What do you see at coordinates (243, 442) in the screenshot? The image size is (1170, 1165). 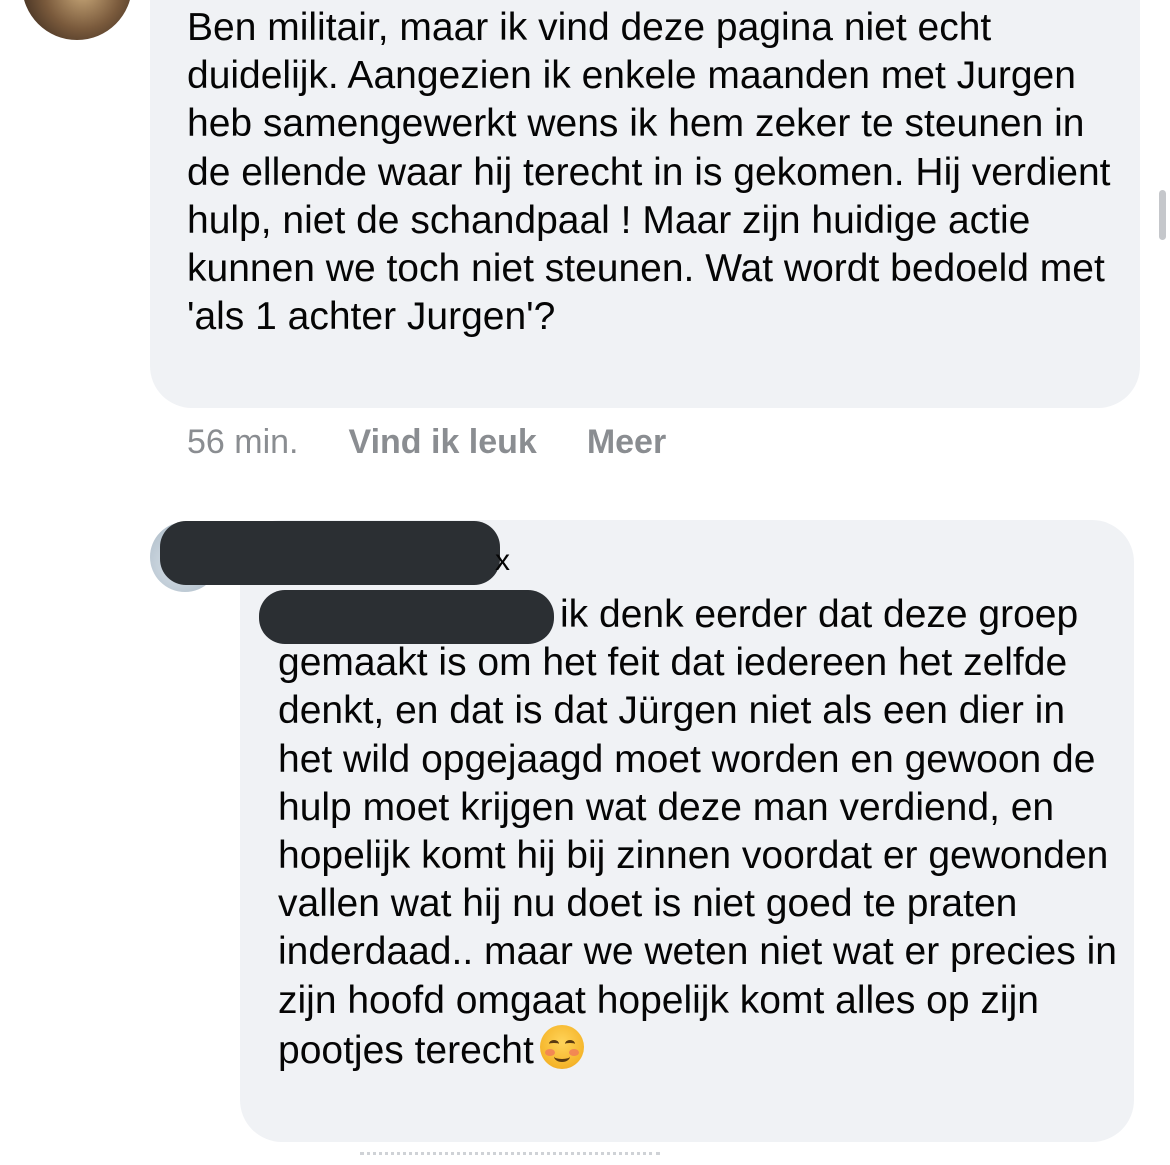 I see `comment-timestamp: 56 min.` at bounding box center [243, 442].